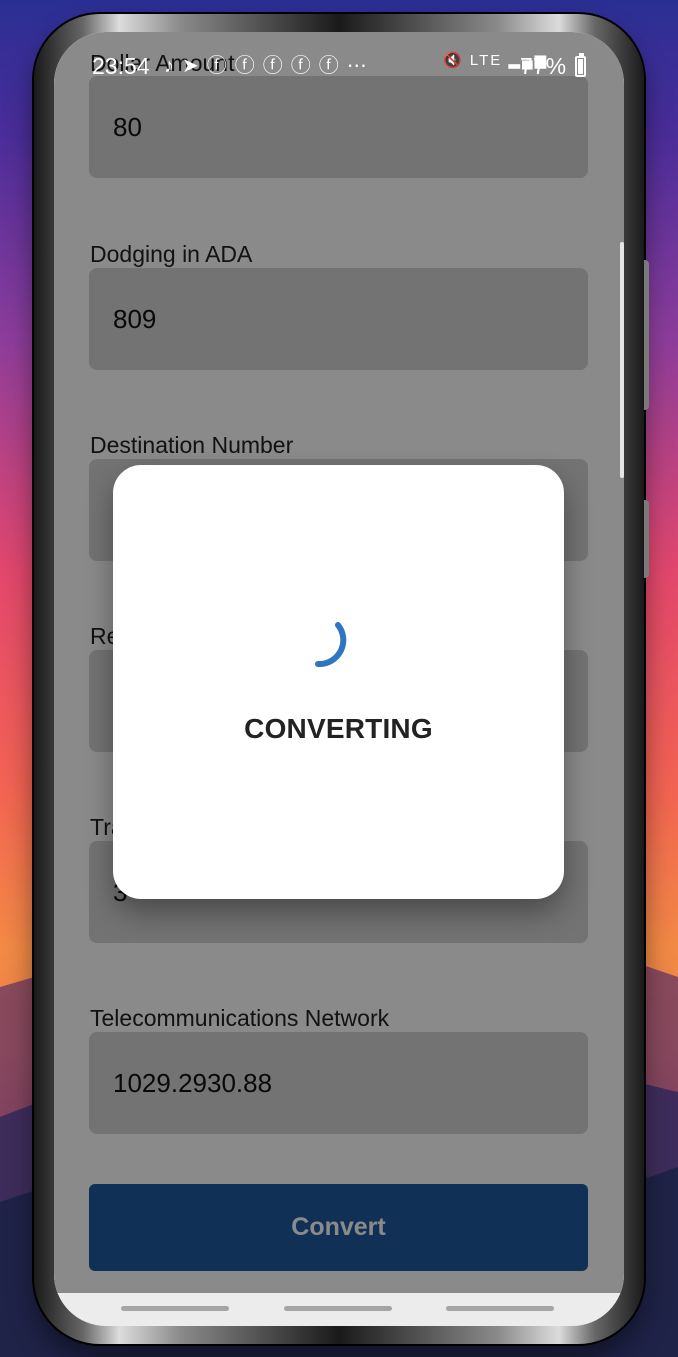 This screenshot has width=678, height=1357. I want to click on loading-spinner-icon, so click(331, 645).